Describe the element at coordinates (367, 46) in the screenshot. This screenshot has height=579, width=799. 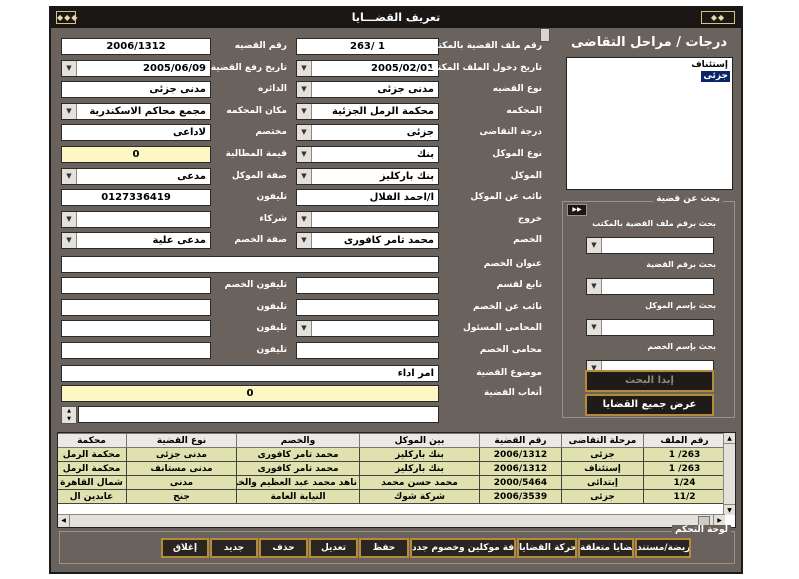
I see `field-1-right: 263/ 1` at that location.